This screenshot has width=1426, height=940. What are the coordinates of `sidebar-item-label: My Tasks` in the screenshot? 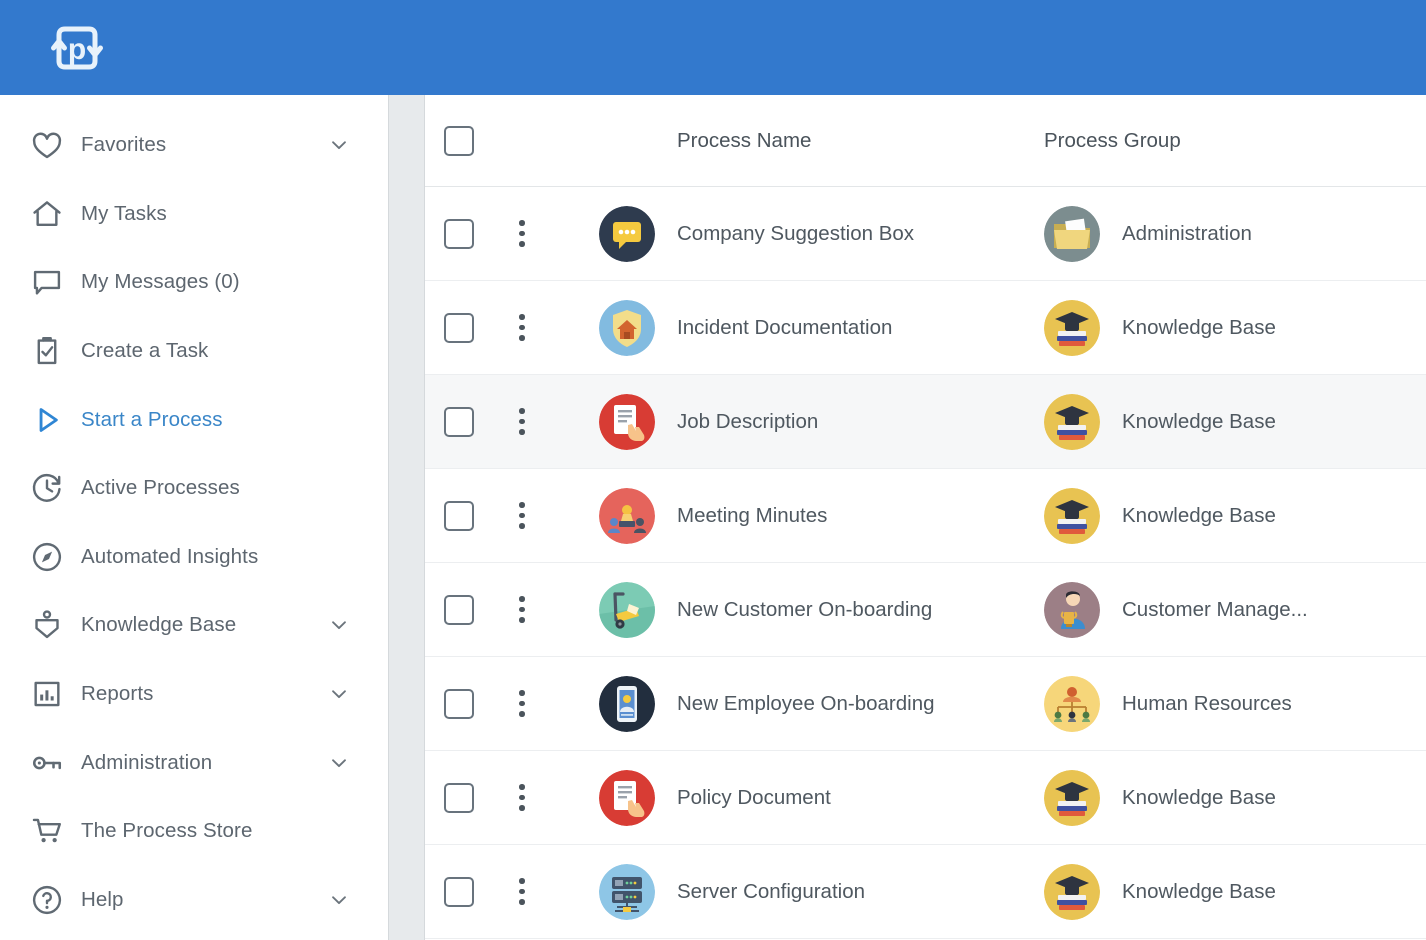 It's located at (124, 213).